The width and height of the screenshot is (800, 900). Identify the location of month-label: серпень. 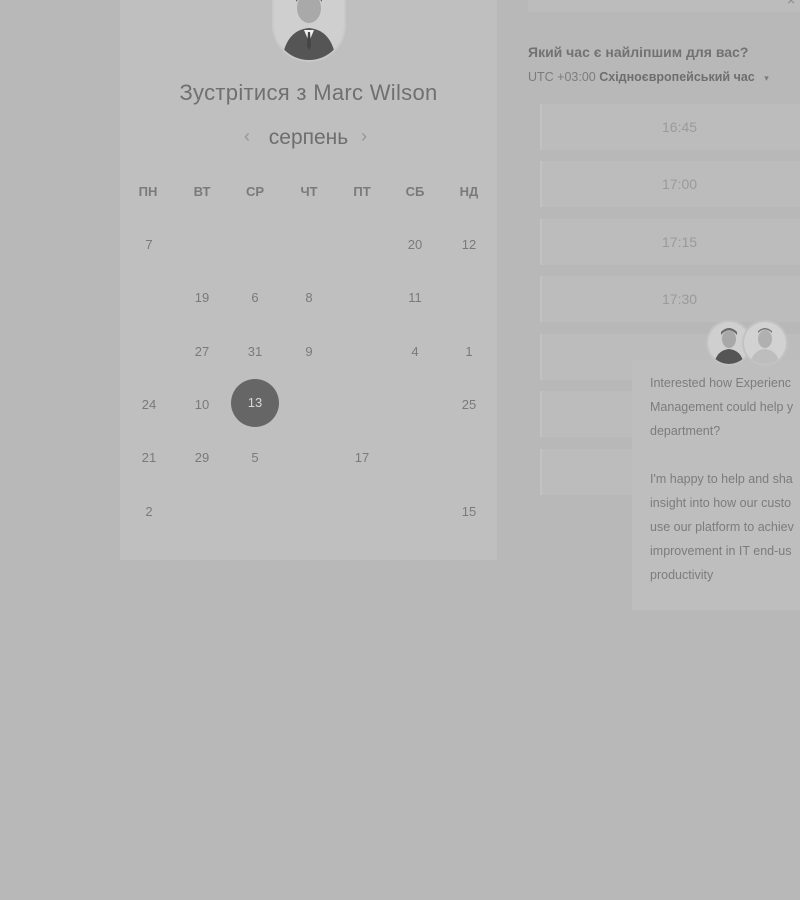
(308, 137).